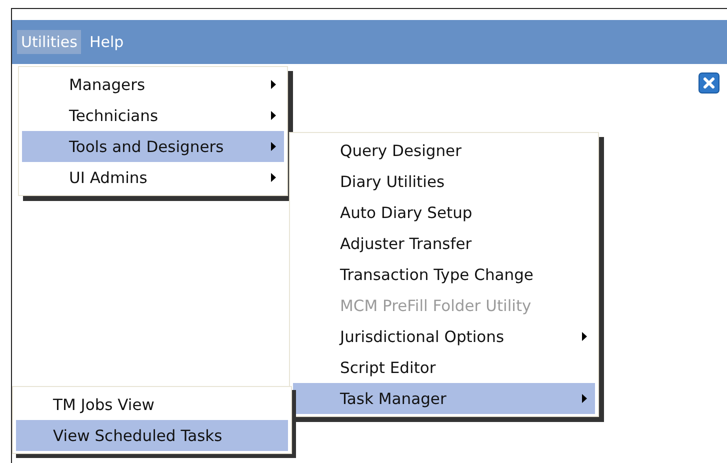 The image size is (727, 463). I want to click on menu-item: UI Admins, so click(153, 177).